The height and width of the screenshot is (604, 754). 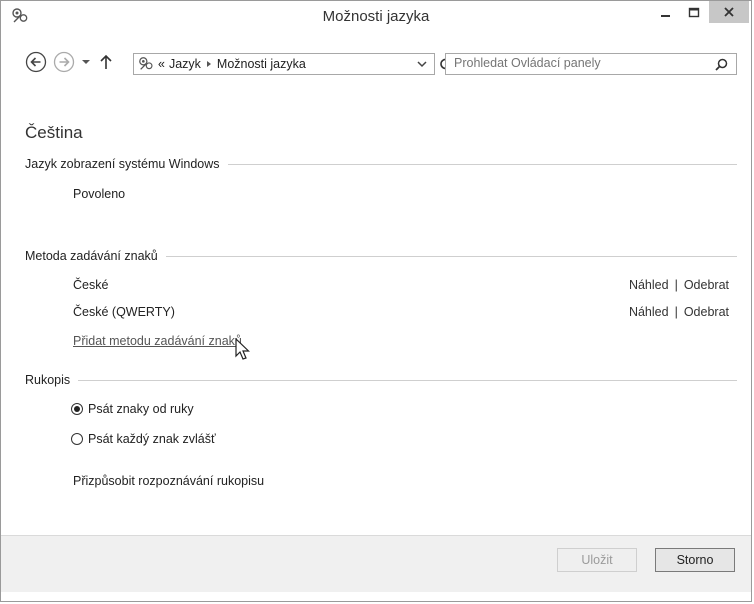 What do you see at coordinates (209, 64) in the screenshot?
I see `breadcrumb-separator-icon` at bounding box center [209, 64].